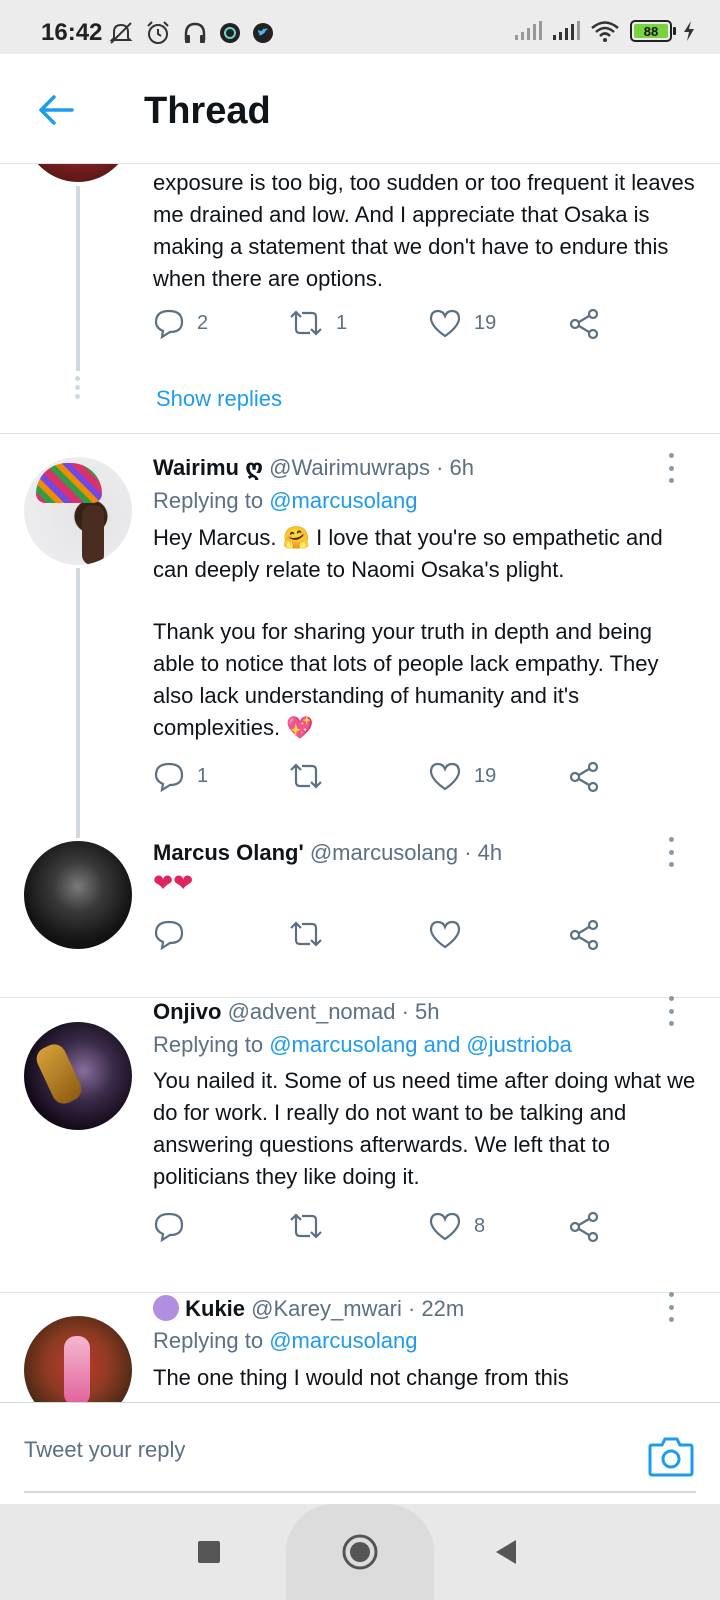 This screenshot has width=720, height=1600. What do you see at coordinates (388, 780) in the screenshot?
I see `tweet-actions: 1 19` at bounding box center [388, 780].